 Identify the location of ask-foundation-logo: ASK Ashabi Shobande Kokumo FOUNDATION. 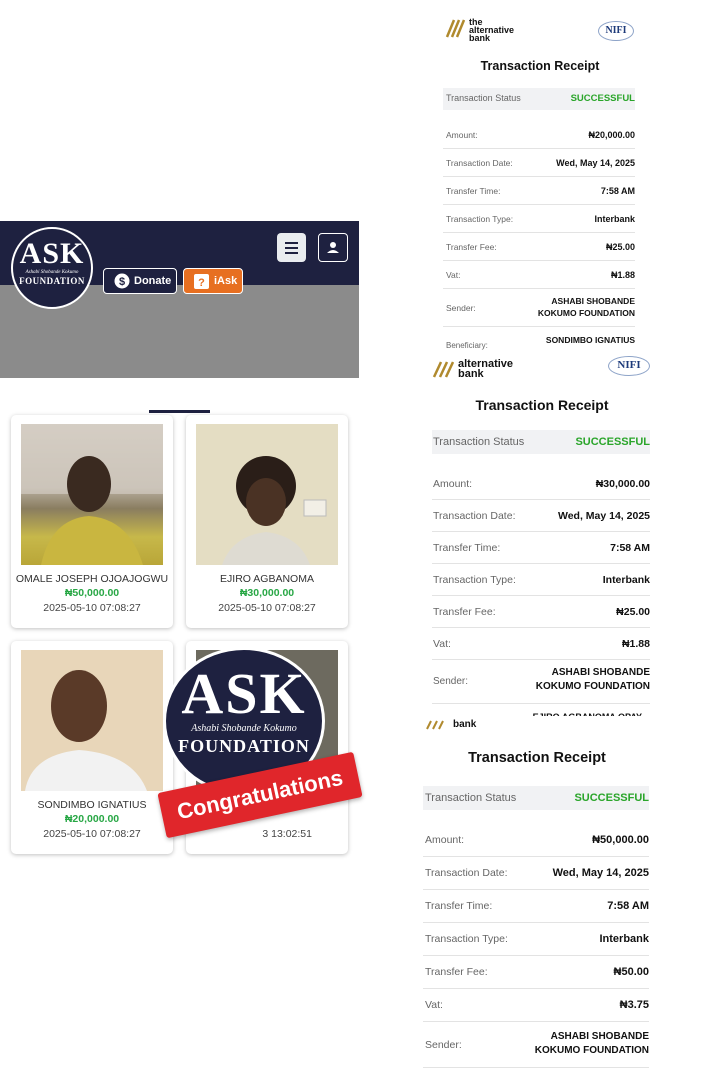
(52, 268).